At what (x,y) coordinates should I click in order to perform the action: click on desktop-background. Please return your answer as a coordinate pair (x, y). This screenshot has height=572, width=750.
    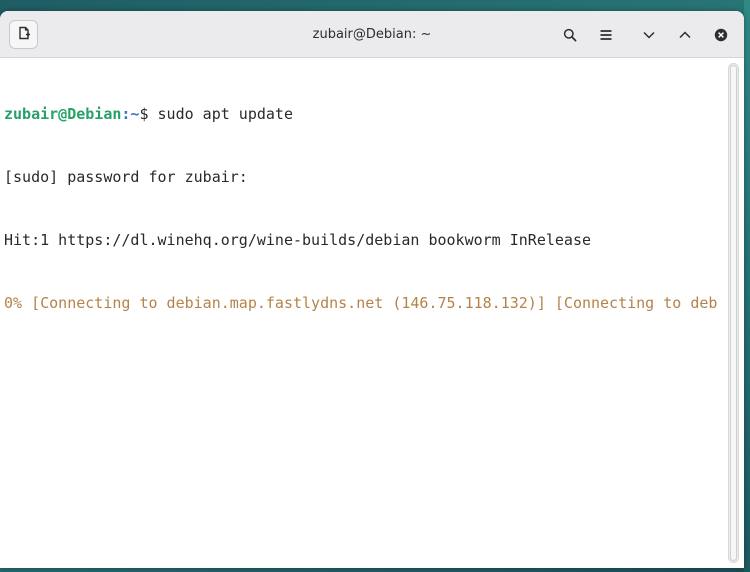
    Looking at the image, I should click on (747, 286).